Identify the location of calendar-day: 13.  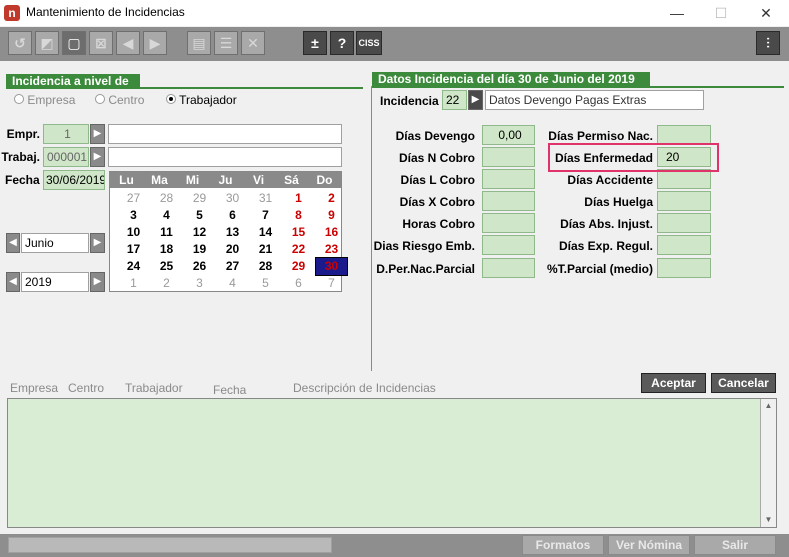
(232, 232).